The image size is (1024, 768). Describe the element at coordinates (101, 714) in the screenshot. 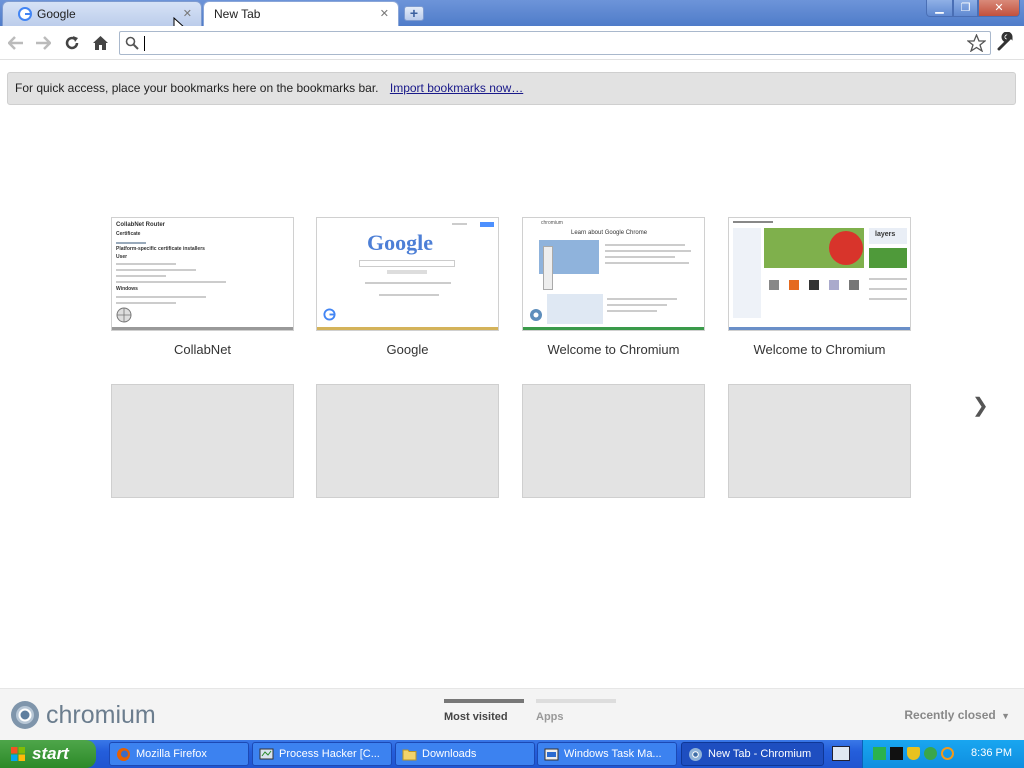

I see `brand-wordmark: chromium` at that location.